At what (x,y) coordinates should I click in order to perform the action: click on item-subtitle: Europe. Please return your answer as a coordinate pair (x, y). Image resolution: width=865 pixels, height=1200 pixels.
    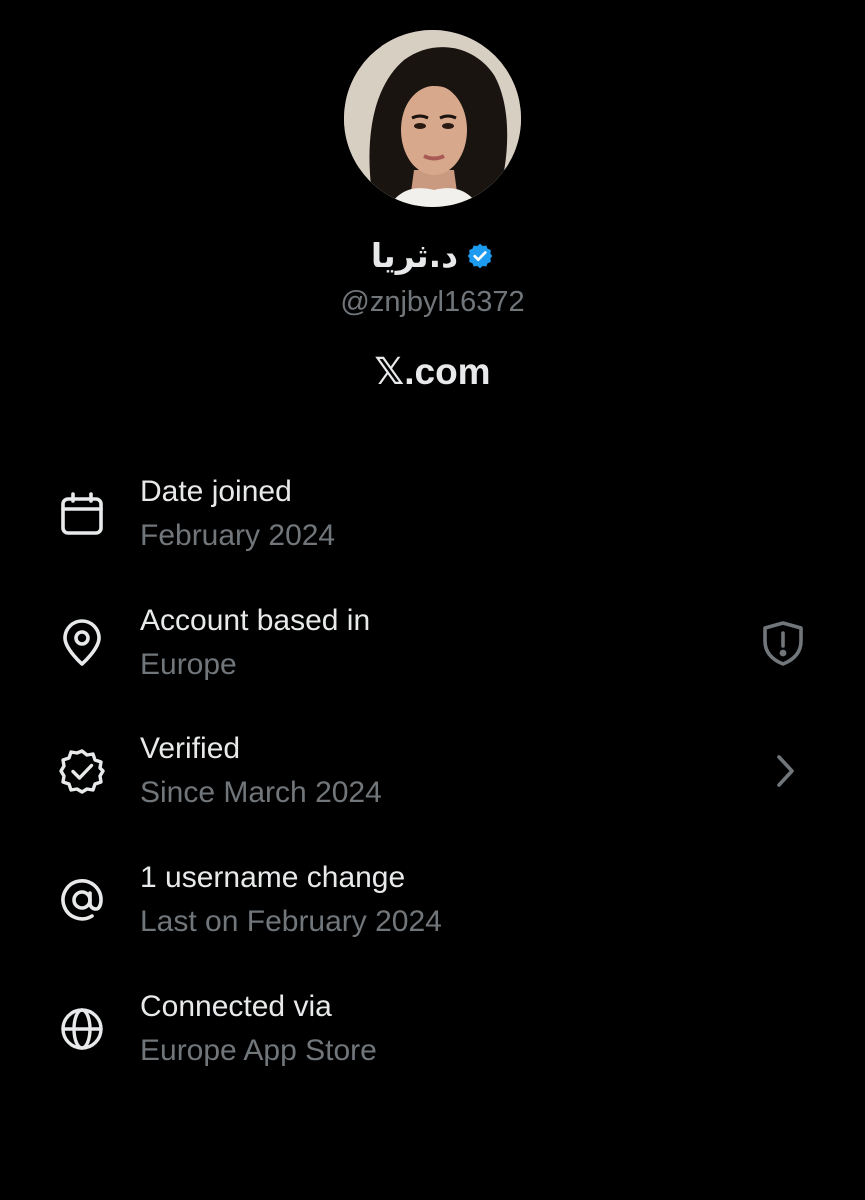
    Looking at the image, I should click on (188, 664).